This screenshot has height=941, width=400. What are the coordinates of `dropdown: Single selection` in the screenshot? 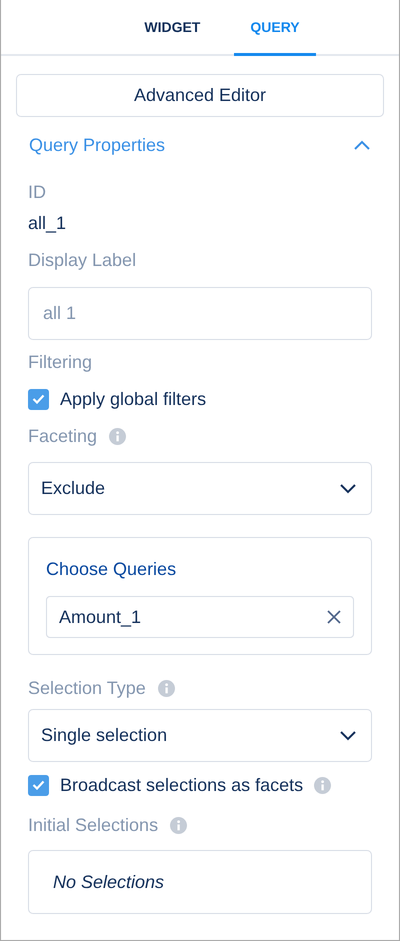 It's located at (200, 735).